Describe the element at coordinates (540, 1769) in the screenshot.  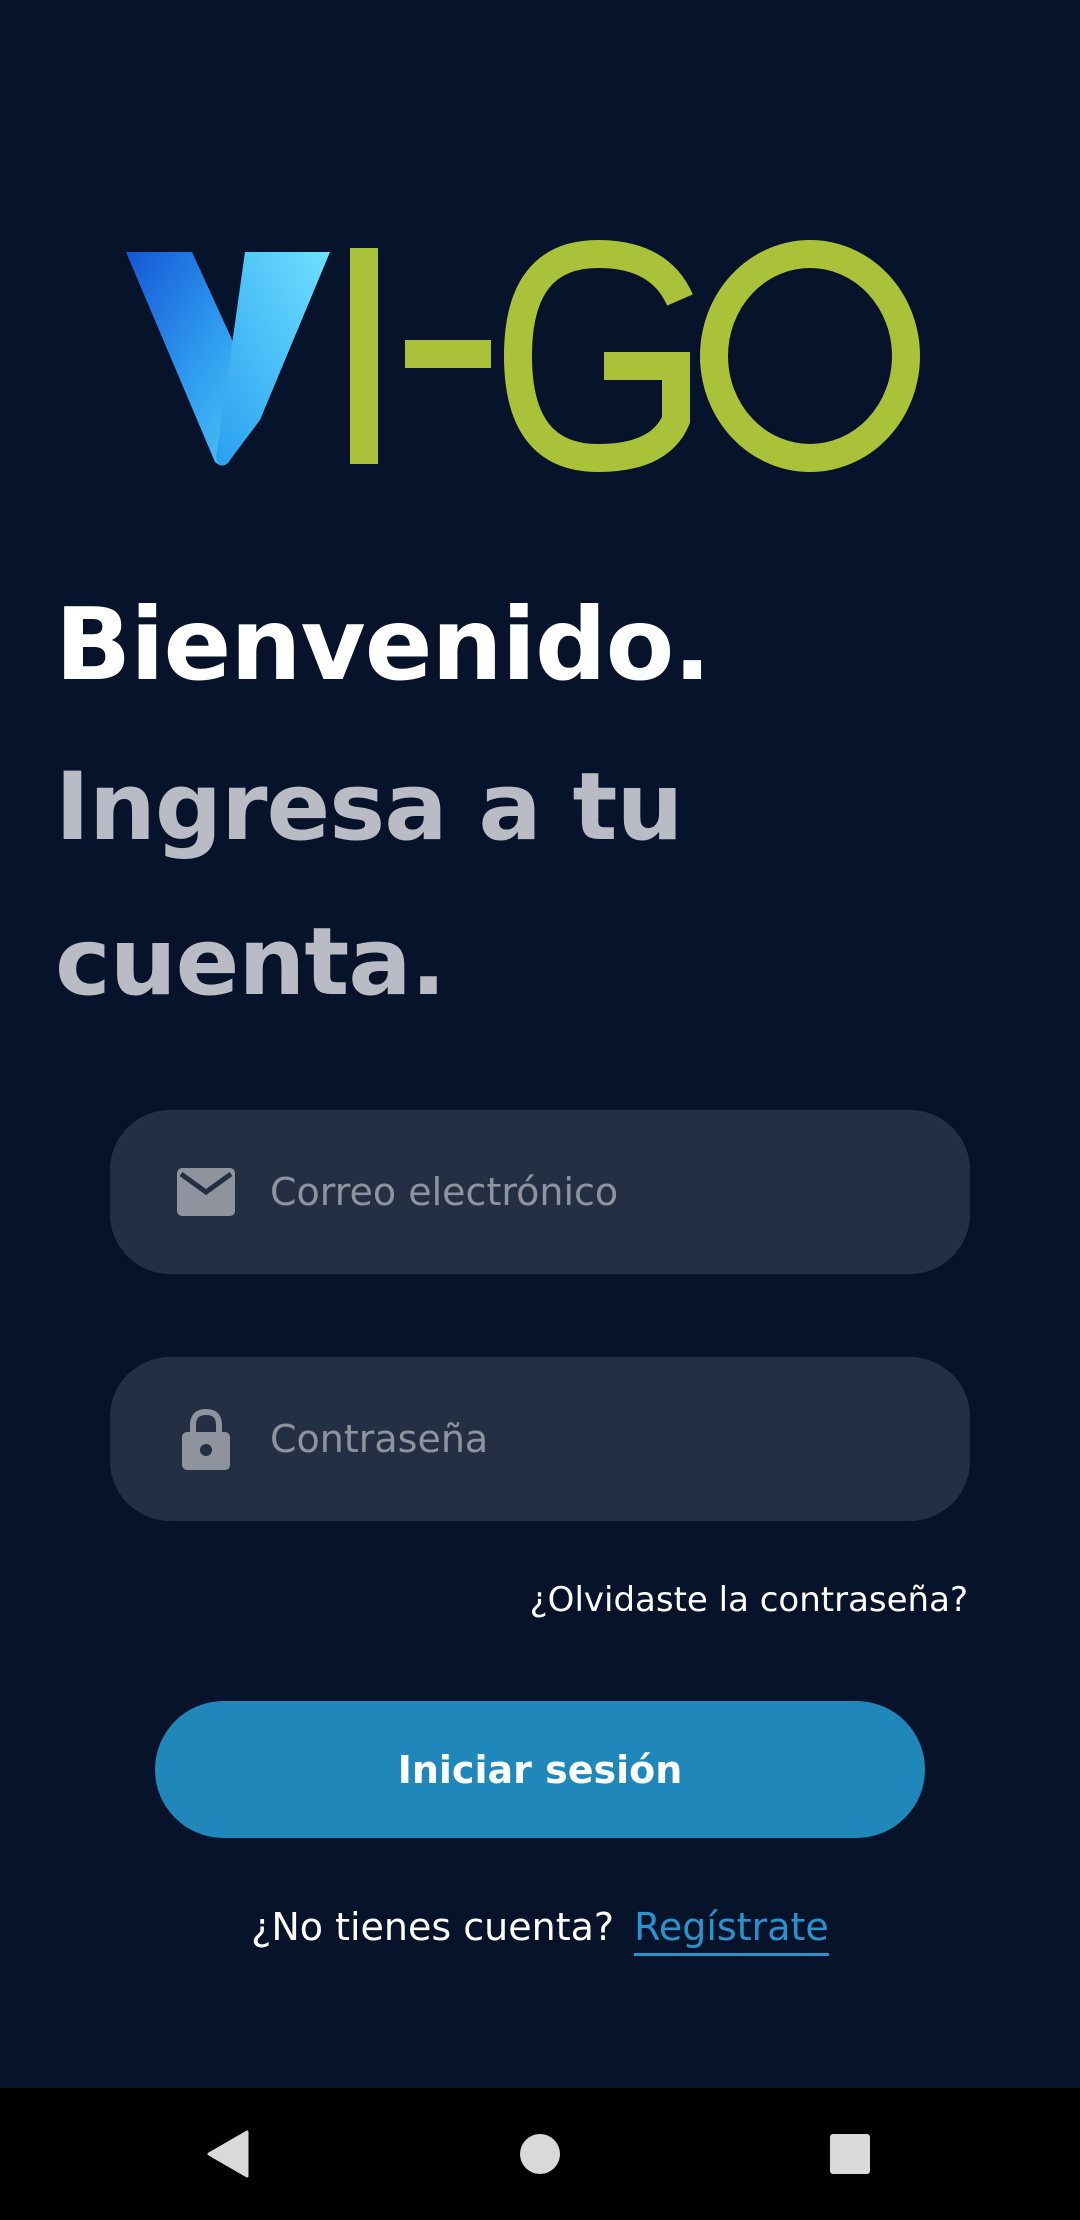
I see `login-button: Iniciar sesión` at that location.